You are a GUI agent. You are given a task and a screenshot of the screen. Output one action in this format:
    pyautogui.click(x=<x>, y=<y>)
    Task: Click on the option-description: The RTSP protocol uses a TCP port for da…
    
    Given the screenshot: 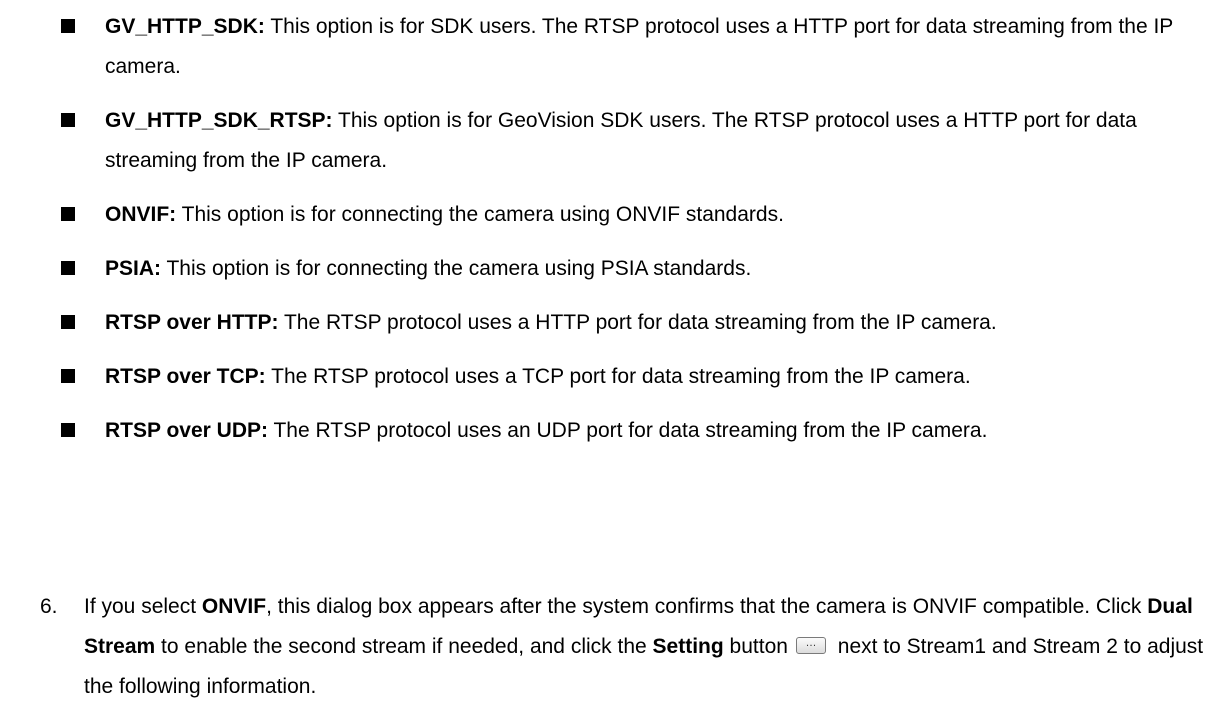 What is the action you would take?
    pyautogui.click(x=618, y=376)
    